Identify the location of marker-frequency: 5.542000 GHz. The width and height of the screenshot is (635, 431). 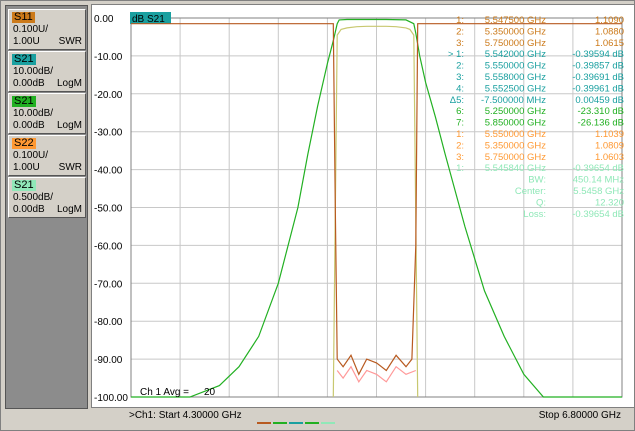
(516, 54).